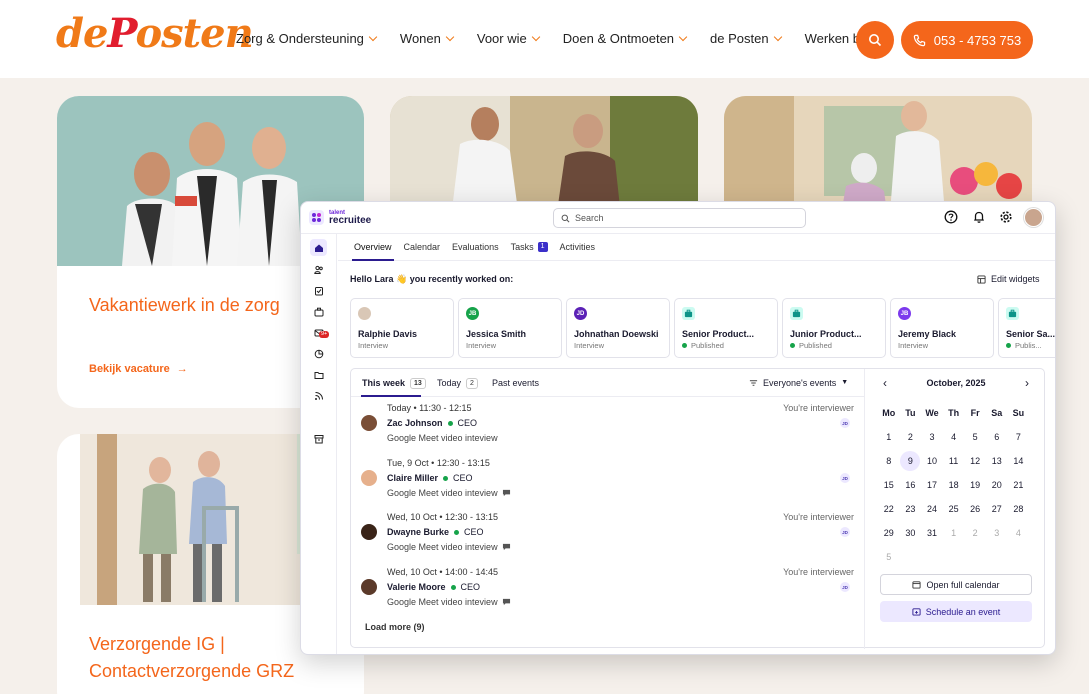 Image resolution: width=1089 pixels, height=694 pixels. What do you see at coordinates (910, 461) in the screenshot?
I see `calendar-day: 9` at bounding box center [910, 461].